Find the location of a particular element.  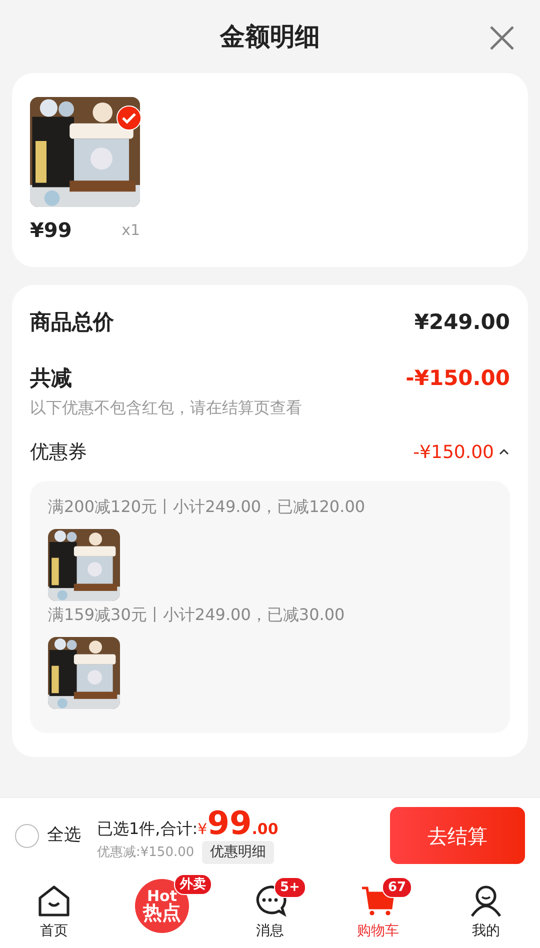

discount-note: 以下优惠不包含红包，请在结算页查看 is located at coordinates (166, 408).